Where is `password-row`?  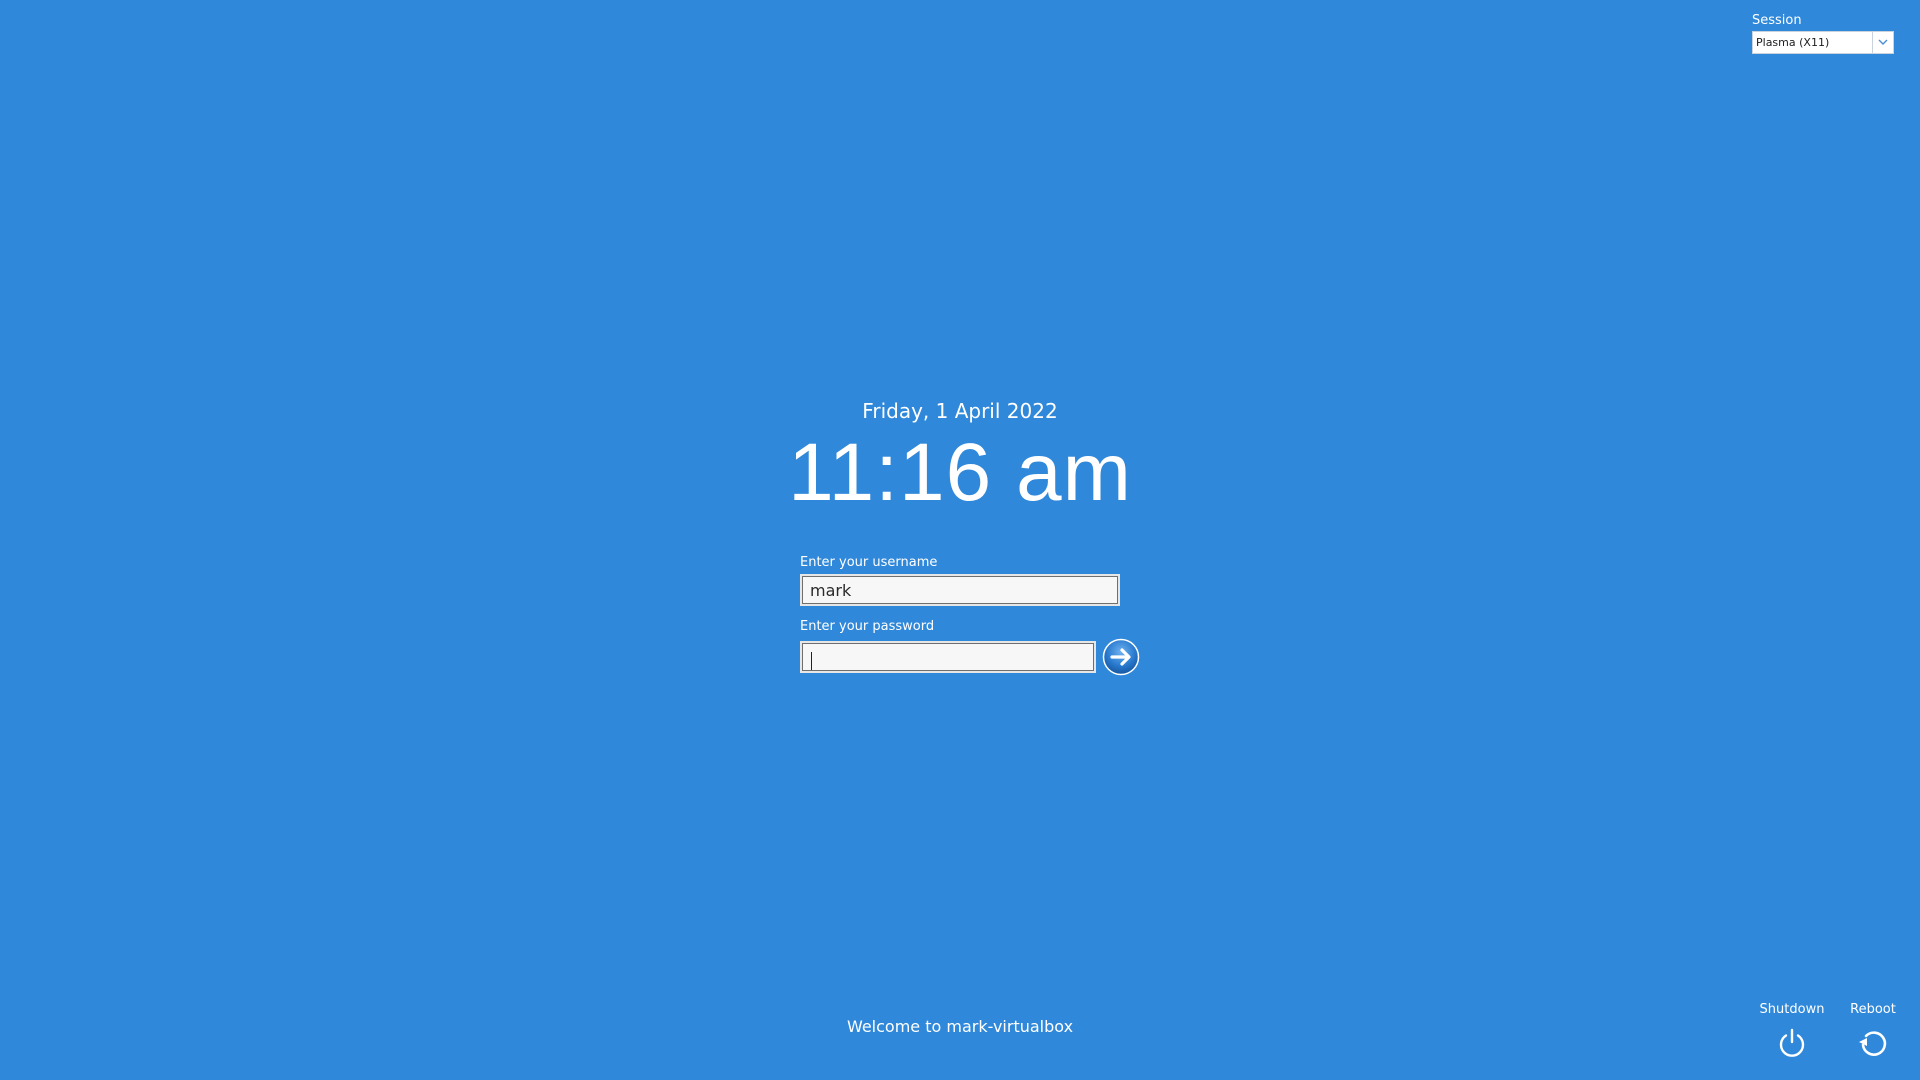 password-row is located at coordinates (970, 657).